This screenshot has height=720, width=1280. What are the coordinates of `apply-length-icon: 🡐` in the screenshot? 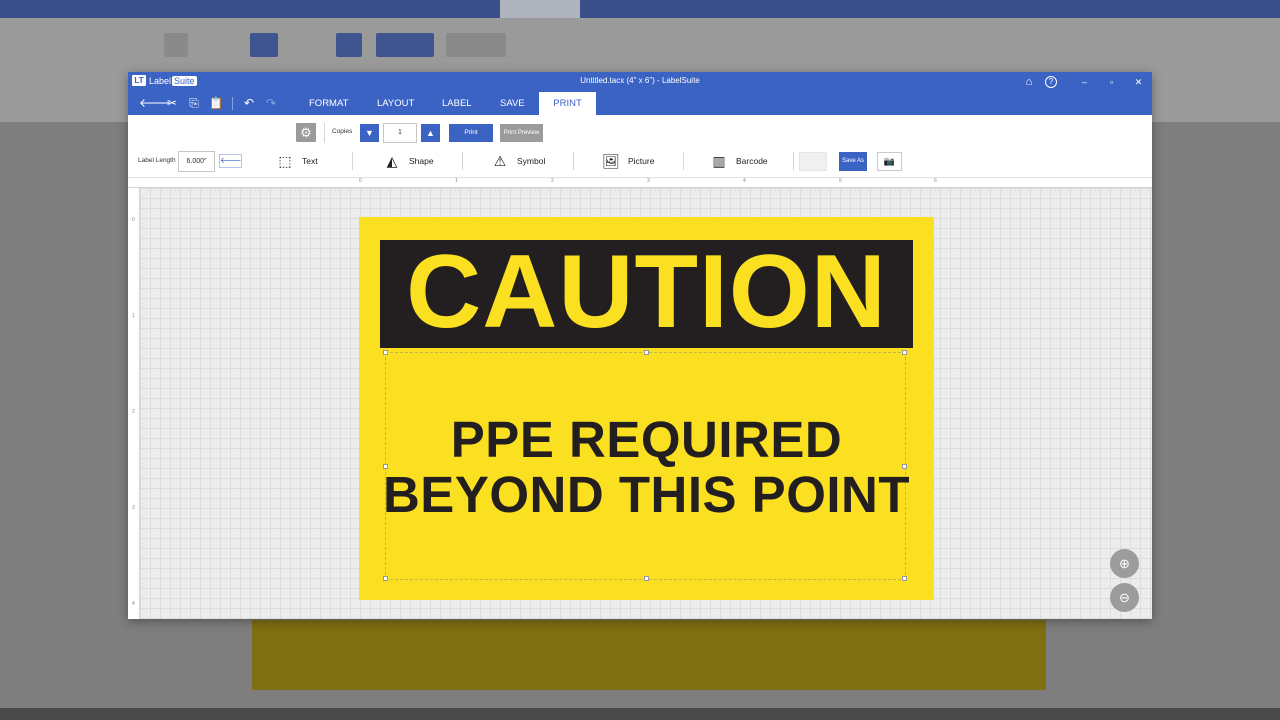 It's located at (230, 161).